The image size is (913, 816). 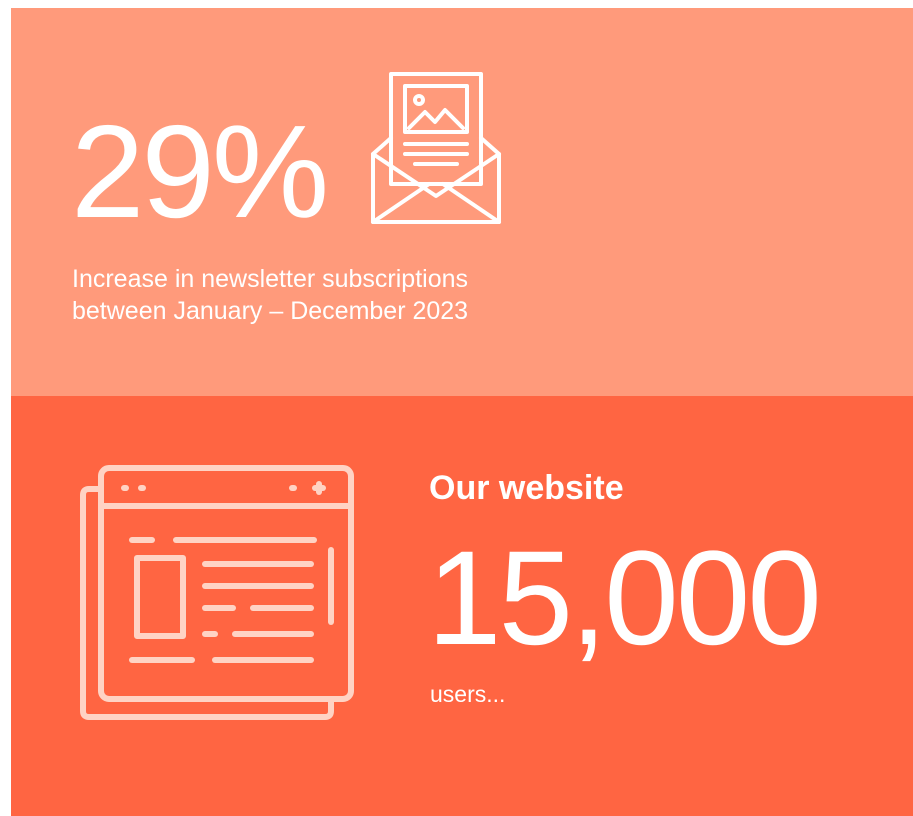 What do you see at coordinates (270, 279) in the screenshot?
I see `newsletter-caption-line-1: Increase in newsletter subscriptions` at bounding box center [270, 279].